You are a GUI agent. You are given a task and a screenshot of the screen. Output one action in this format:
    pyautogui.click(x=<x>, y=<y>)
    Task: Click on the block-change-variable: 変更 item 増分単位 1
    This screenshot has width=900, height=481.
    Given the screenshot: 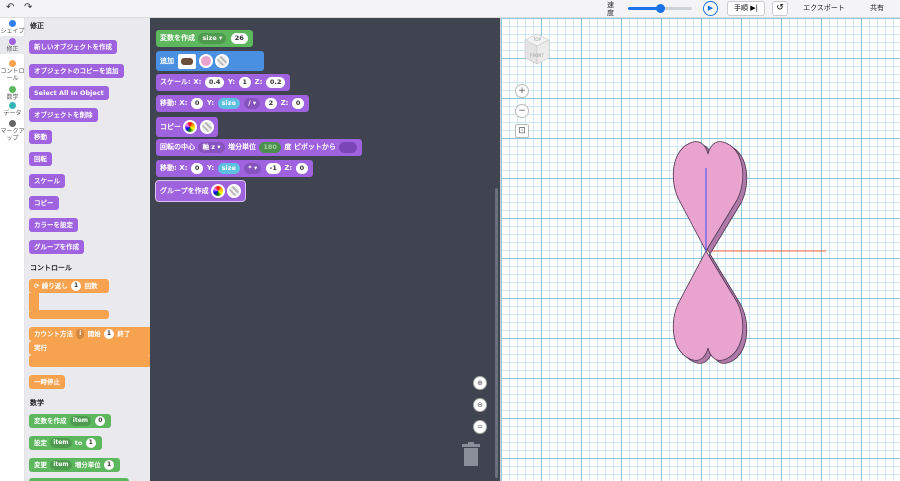 What is the action you would take?
    pyautogui.click(x=75, y=465)
    